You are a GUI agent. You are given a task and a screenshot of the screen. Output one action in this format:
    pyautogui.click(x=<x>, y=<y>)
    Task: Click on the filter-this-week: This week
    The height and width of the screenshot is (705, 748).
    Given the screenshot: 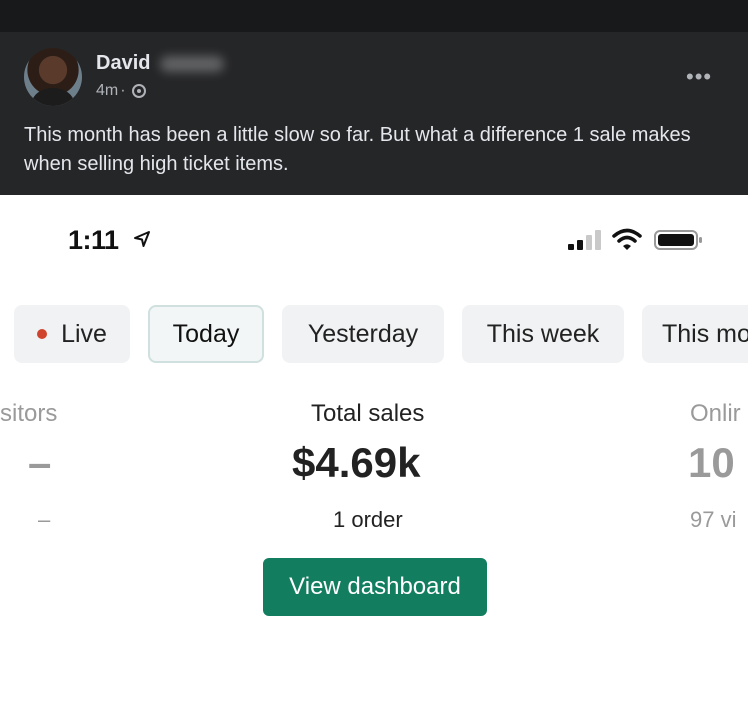 What is the action you would take?
    pyautogui.click(x=543, y=334)
    